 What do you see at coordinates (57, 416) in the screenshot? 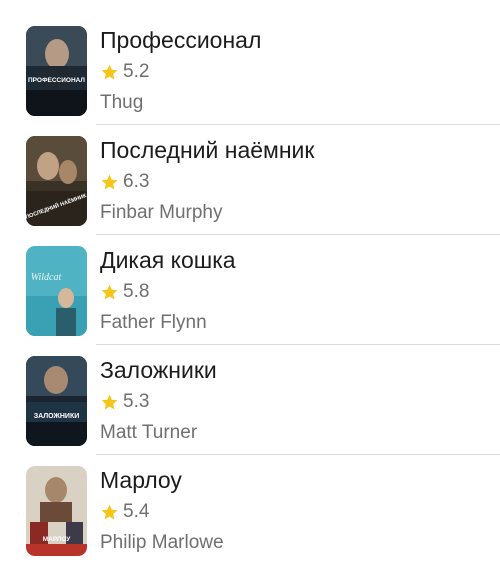
I see `poster-title-text: ЗАЛОЖНИКИ` at bounding box center [57, 416].